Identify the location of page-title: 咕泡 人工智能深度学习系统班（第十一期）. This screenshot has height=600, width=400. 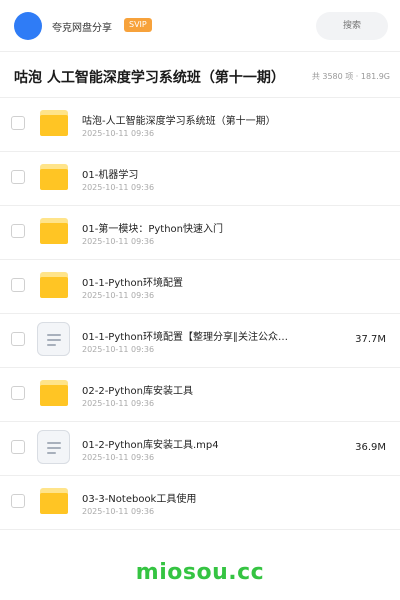
(149, 78).